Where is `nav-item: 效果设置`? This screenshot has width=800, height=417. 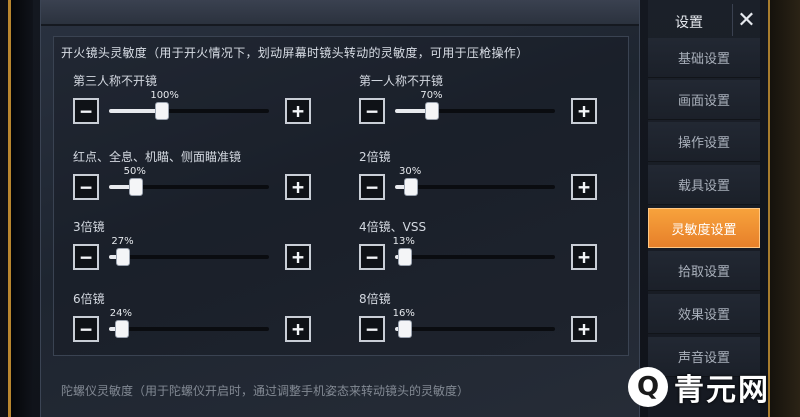 nav-item: 效果设置 is located at coordinates (704, 314).